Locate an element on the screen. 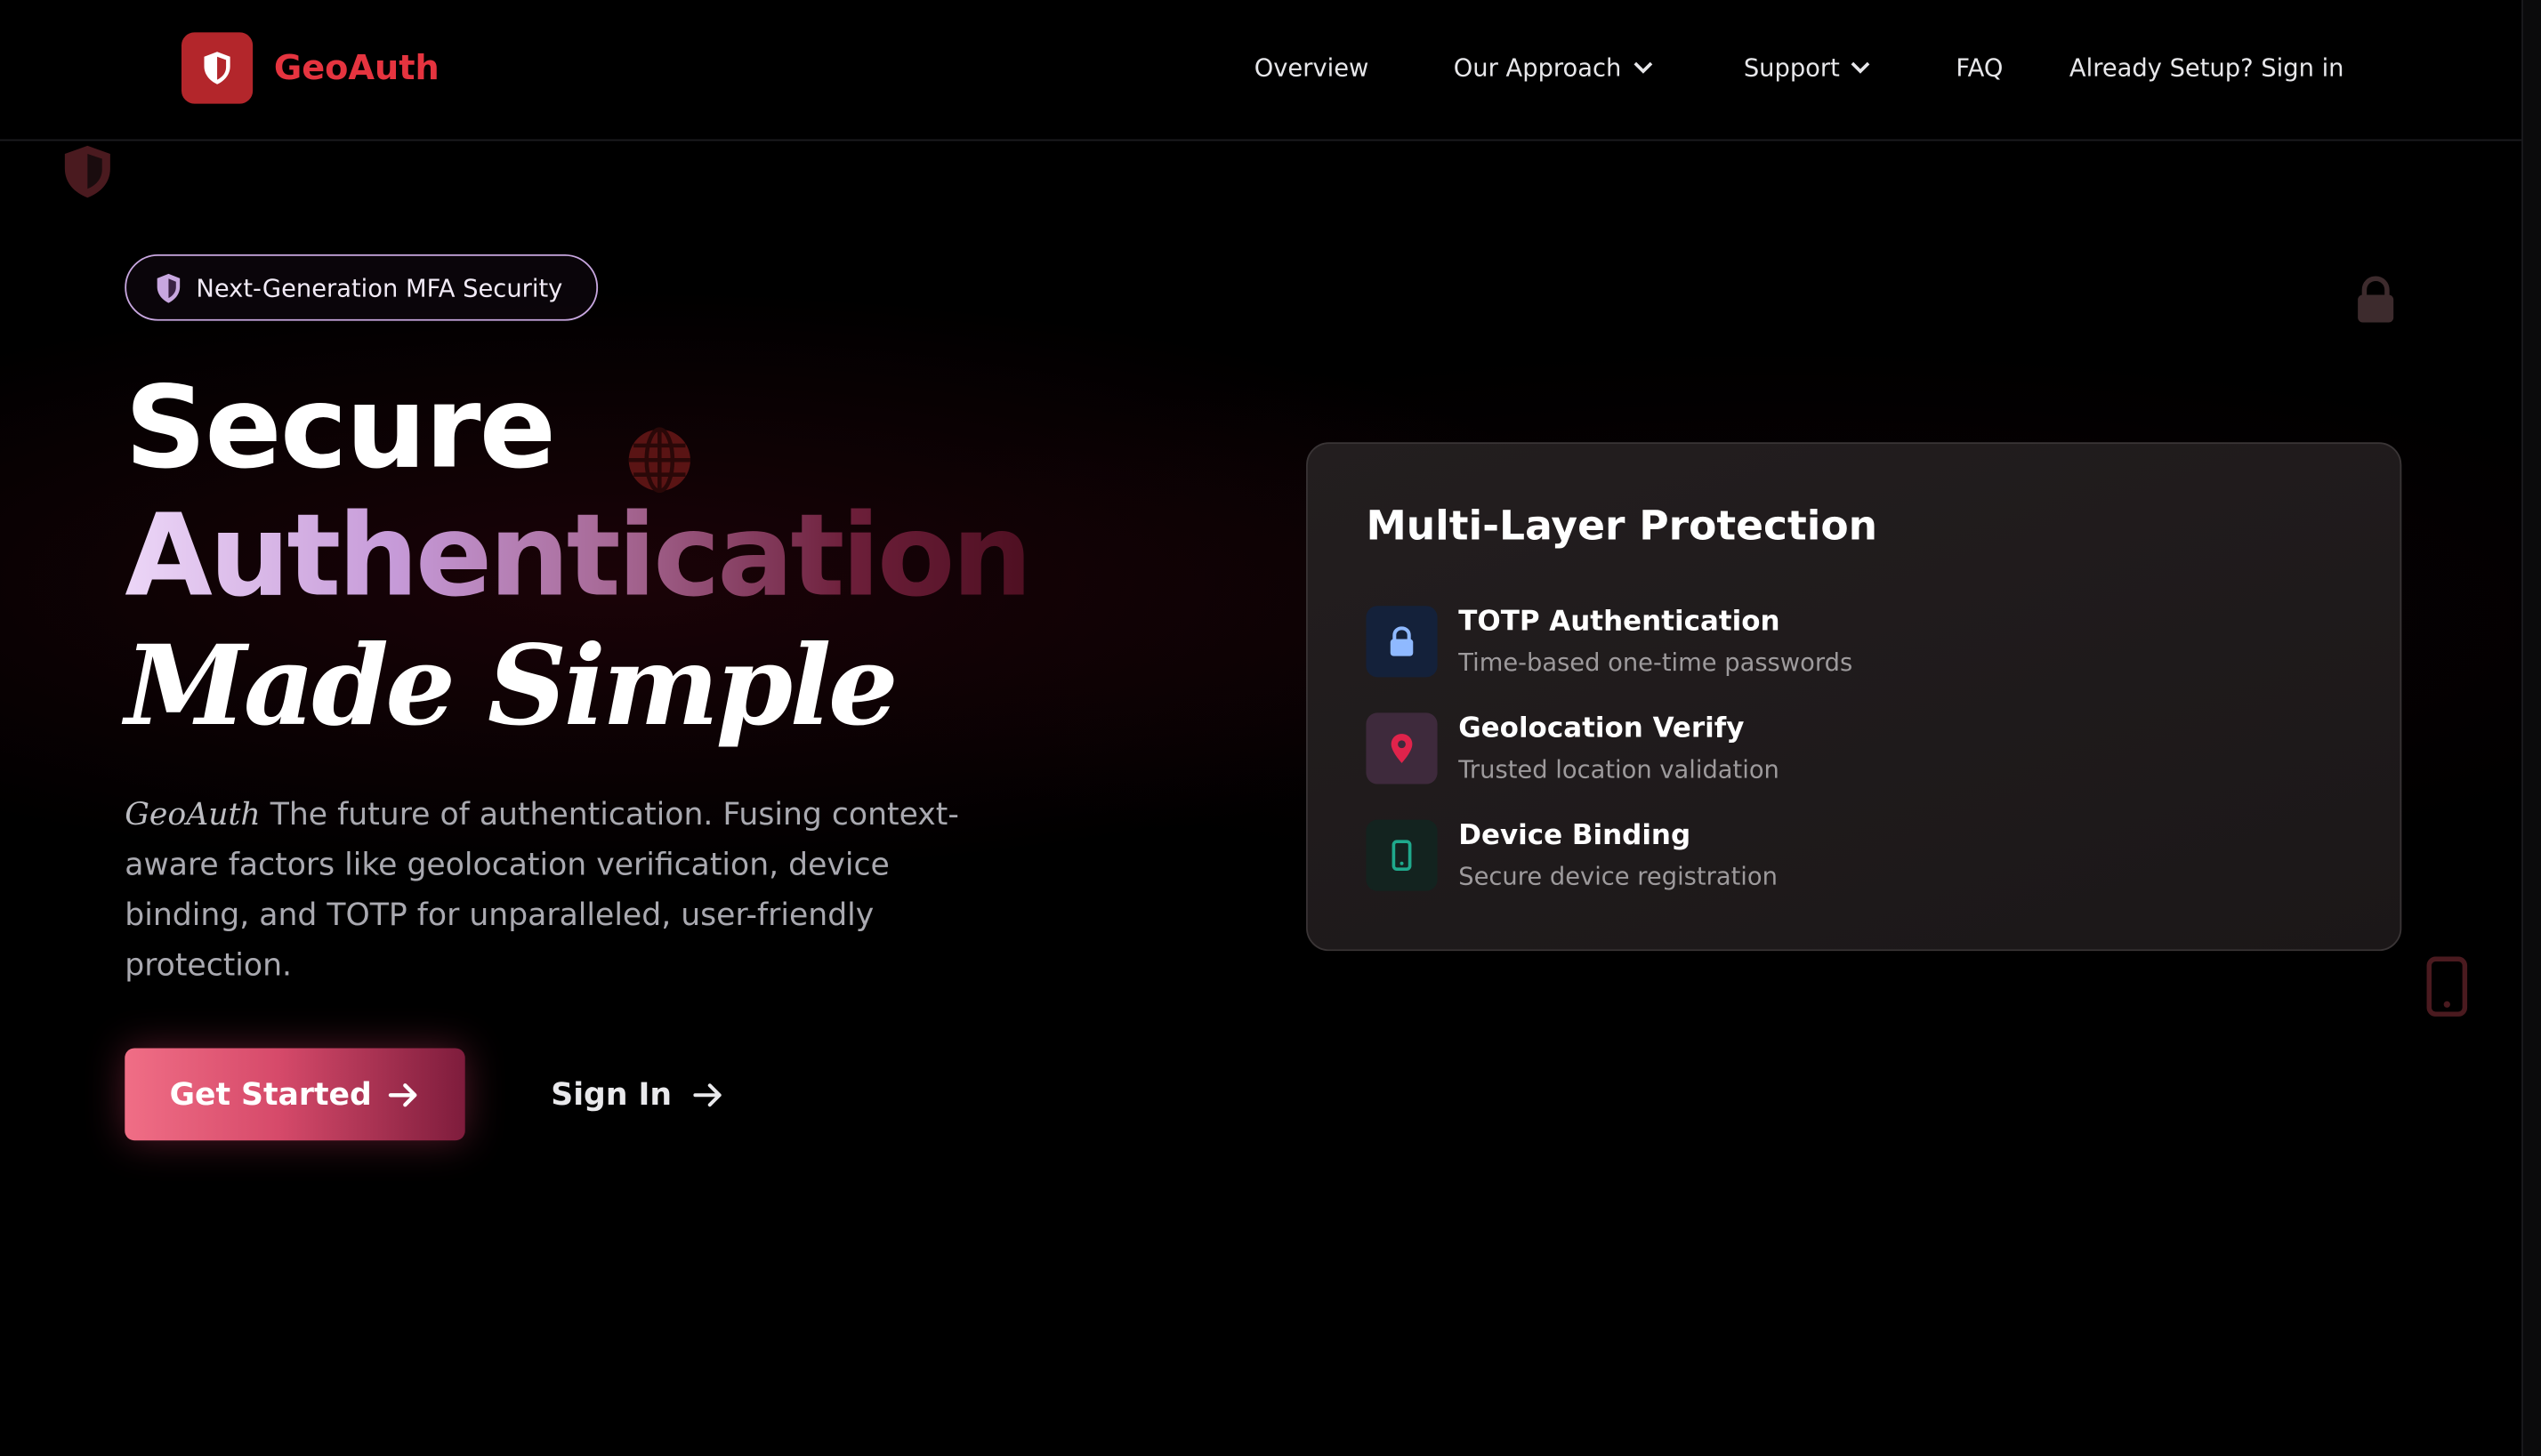 The image size is (2541, 1456). feature-subtitle: Secure device registration is located at coordinates (1618, 876).